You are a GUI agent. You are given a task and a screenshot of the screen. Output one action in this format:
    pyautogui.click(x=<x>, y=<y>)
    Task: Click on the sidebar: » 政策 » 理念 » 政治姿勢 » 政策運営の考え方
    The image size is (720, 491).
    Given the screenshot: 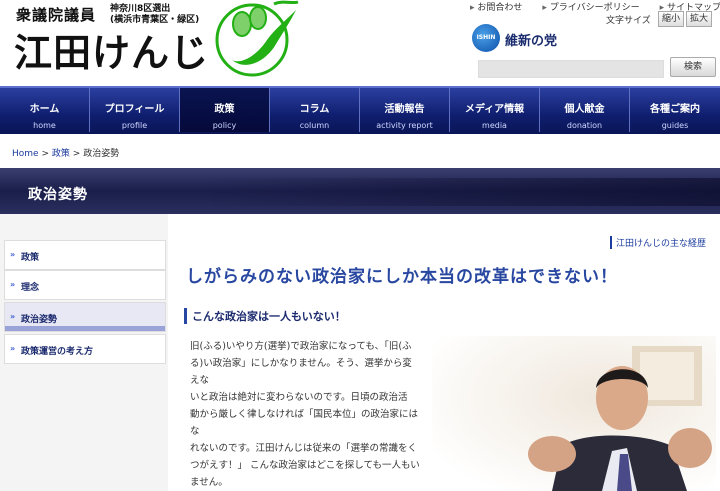 What is the action you would take?
    pyautogui.click(x=84, y=352)
    